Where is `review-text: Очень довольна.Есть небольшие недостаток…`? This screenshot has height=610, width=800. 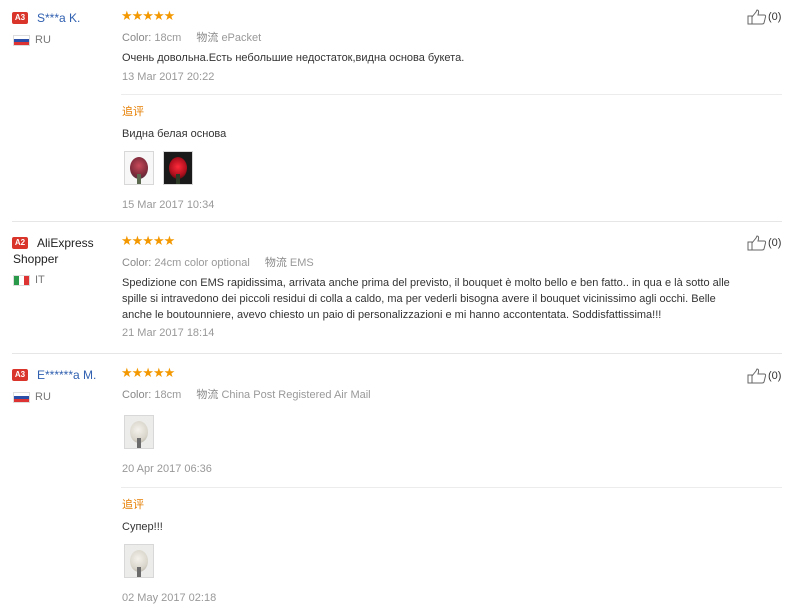 review-text: Очень довольна.Есть небольшие недостаток… is located at coordinates (293, 58).